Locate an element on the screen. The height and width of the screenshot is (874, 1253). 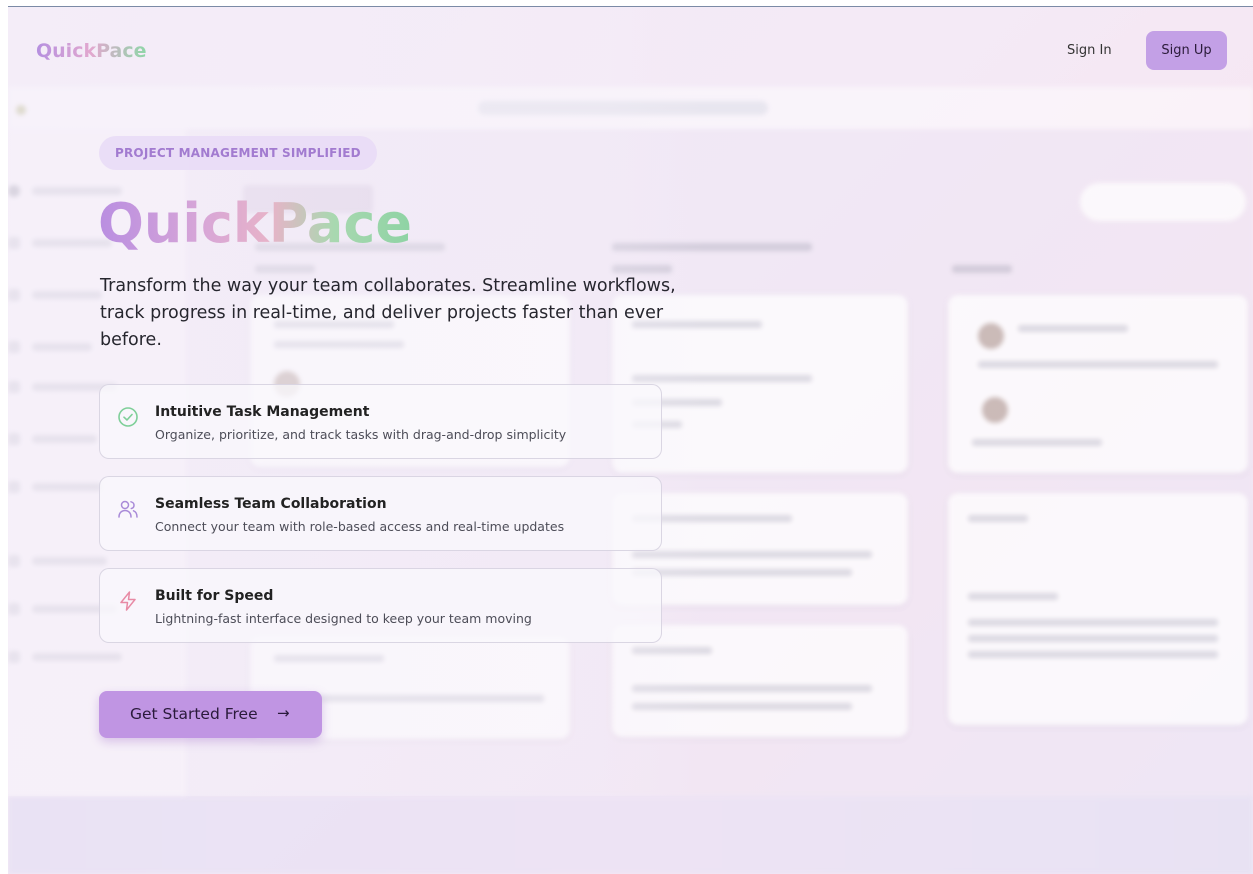
bg-column-header is located at coordinates (982, 269).